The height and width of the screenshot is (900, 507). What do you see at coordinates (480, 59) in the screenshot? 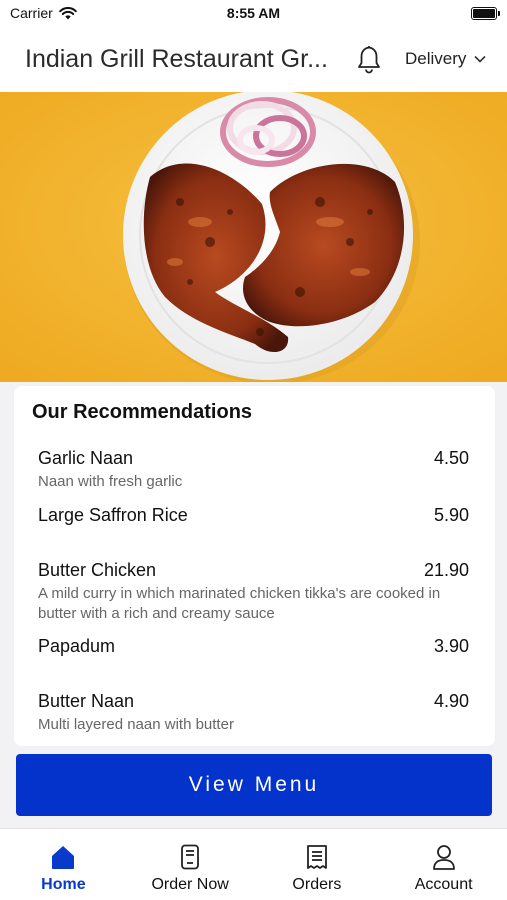
I see `chevron-down-icon` at bounding box center [480, 59].